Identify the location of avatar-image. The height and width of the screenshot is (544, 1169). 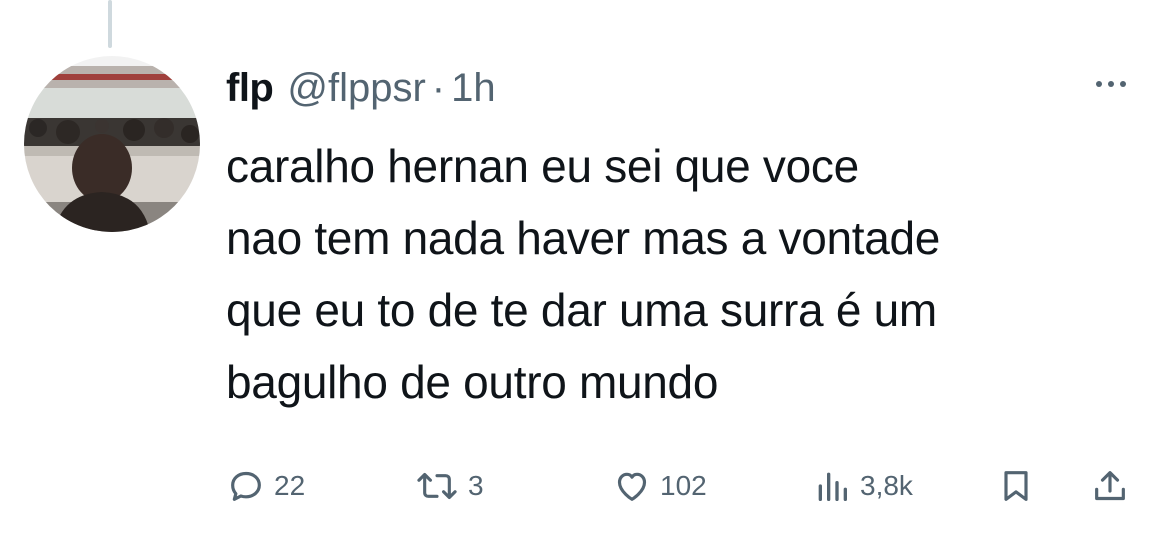
(112, 144).